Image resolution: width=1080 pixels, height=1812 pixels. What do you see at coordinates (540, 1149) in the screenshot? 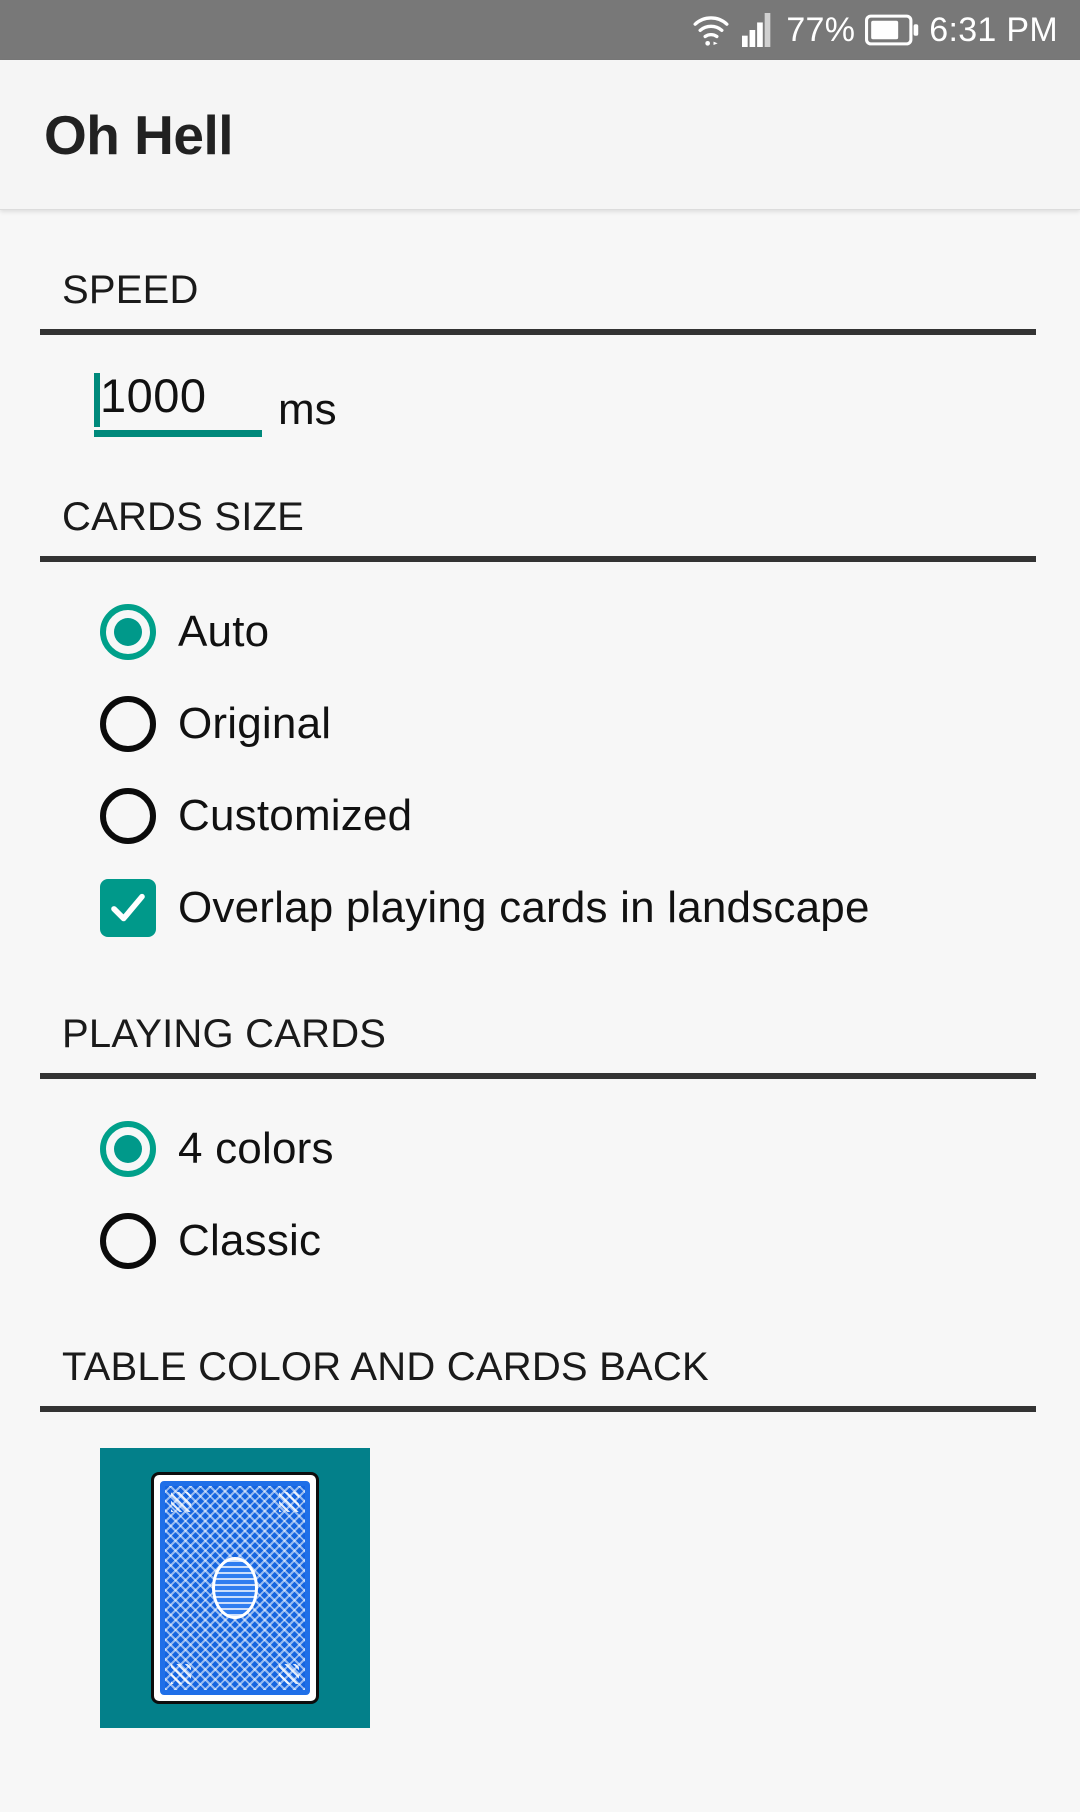
I see `radio-row-4-colors: 4 colors` at bounding box center [540, 1149].